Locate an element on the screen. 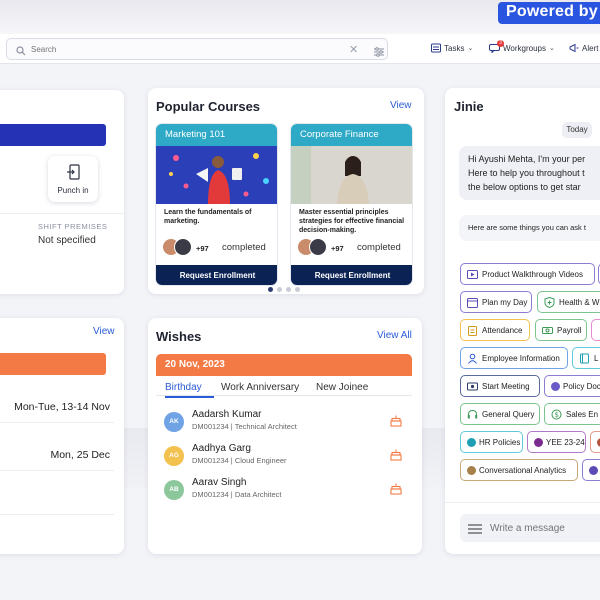  person-name: Aarav Singh is located at coordinates (219, 482).